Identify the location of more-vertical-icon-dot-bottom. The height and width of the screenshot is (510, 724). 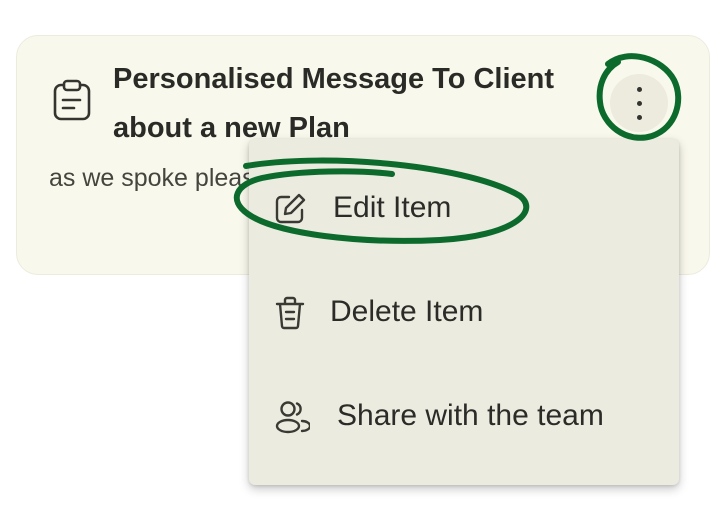
(639, 117).